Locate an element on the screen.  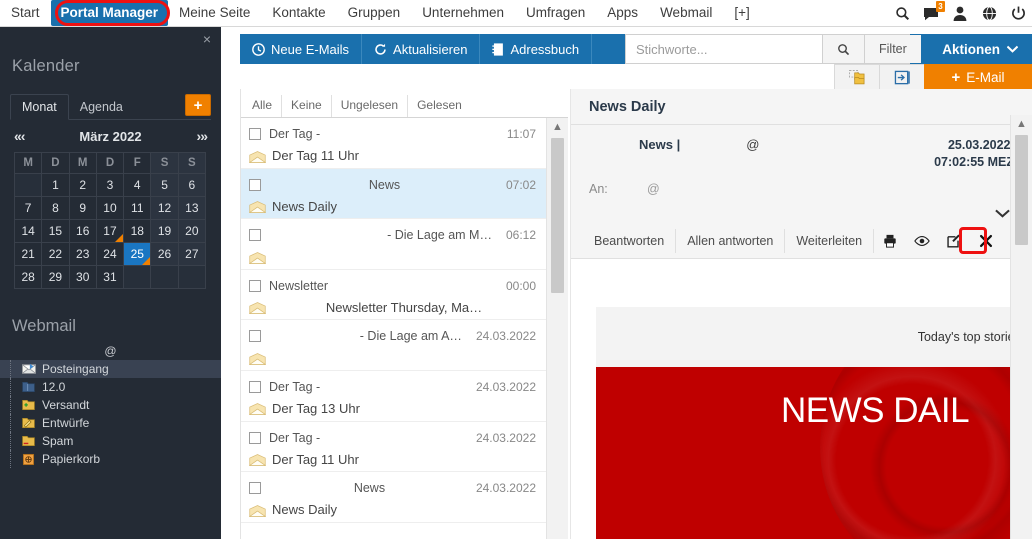
calendar-day-20: 20 is located at coordinates (192, 231).